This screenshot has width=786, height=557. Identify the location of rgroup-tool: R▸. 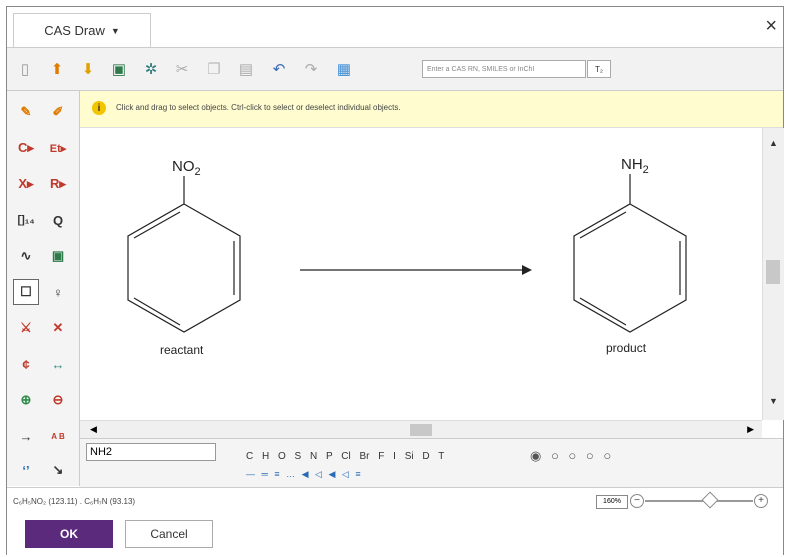
(58, 184).